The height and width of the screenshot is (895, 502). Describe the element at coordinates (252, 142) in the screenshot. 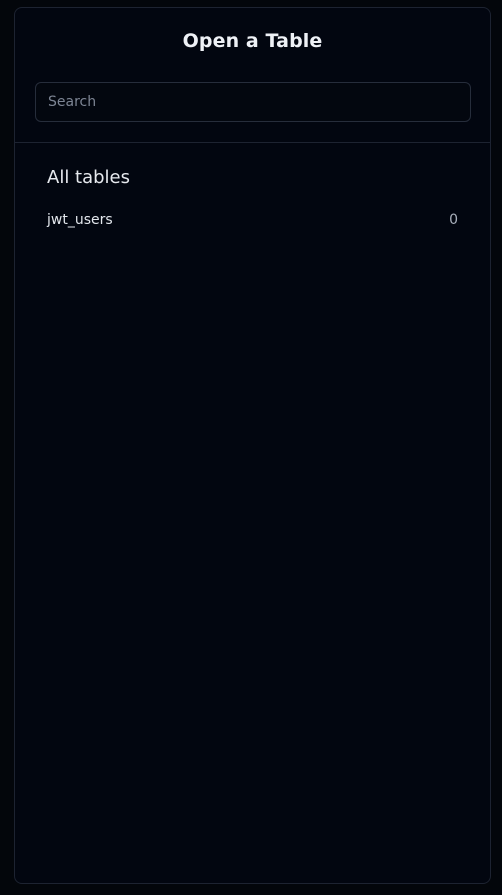

I see `divider` at that location.